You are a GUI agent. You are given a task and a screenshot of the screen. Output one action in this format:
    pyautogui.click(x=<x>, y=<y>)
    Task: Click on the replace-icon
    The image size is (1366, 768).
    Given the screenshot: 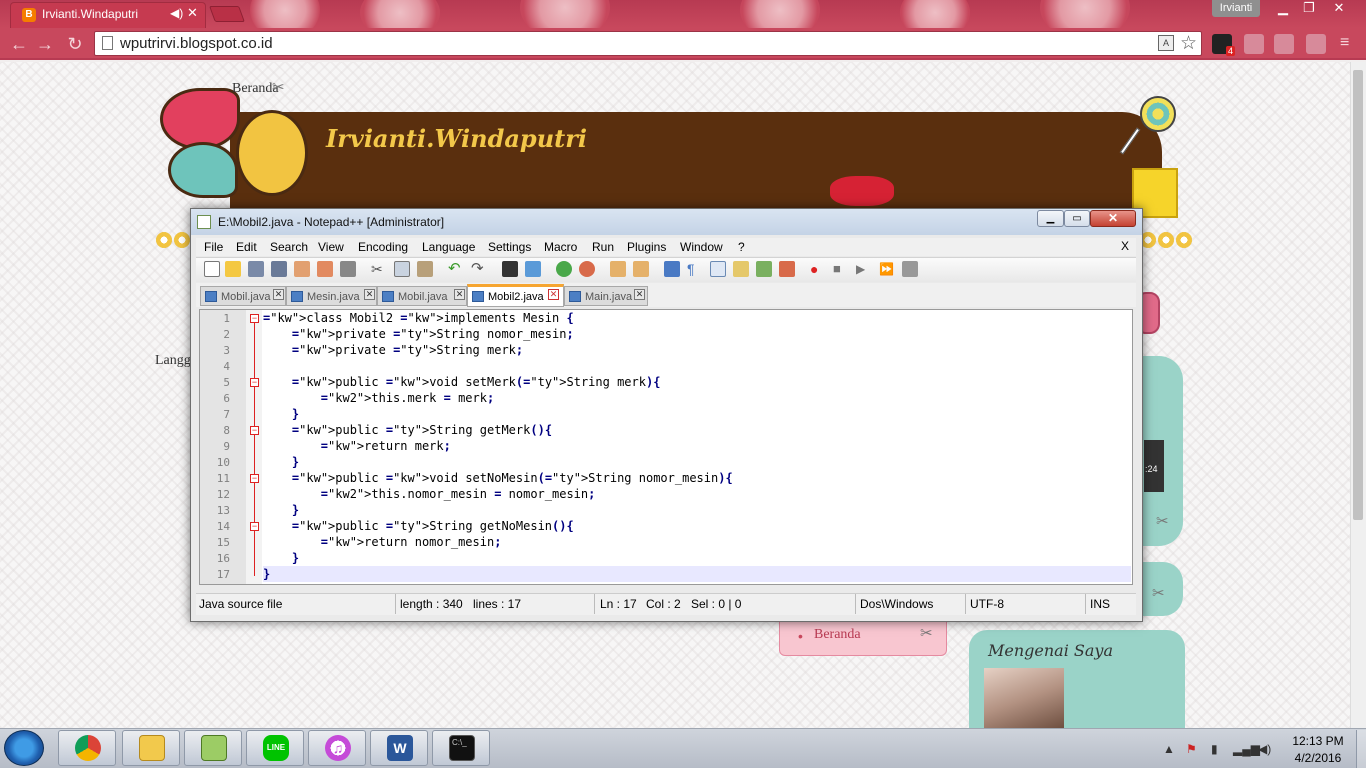 What is the action you would take?
    pyautogui.click(x=533, y=269)
    